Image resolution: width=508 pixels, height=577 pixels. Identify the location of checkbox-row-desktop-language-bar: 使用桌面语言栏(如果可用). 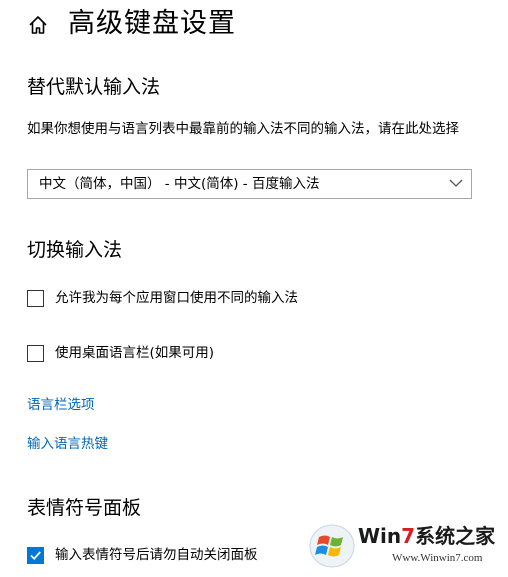
(120, 353).